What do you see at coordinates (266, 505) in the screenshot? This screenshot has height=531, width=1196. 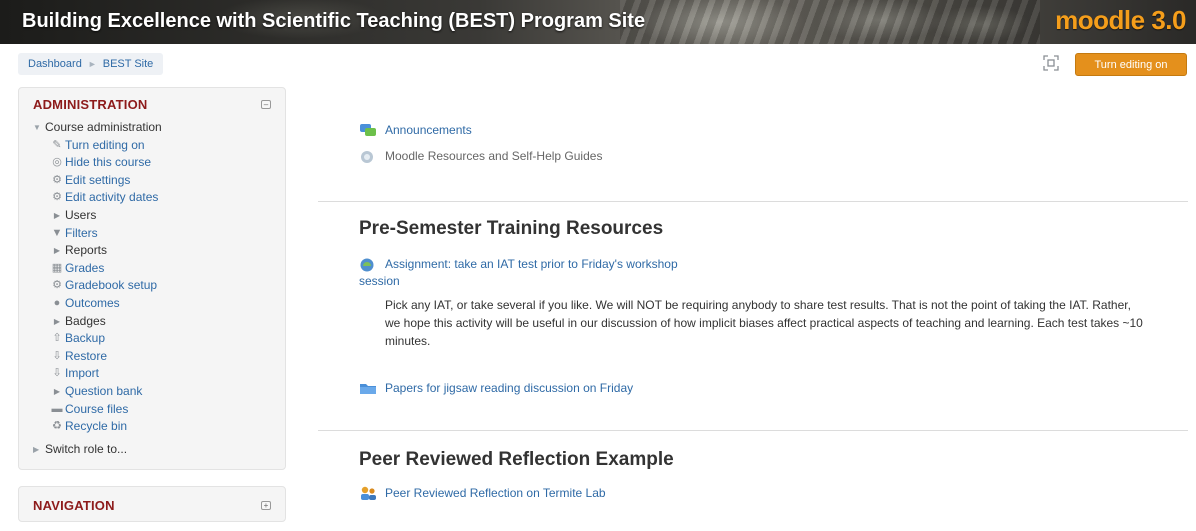 I see `expand-icon: +` at bounding box center [266, 505].